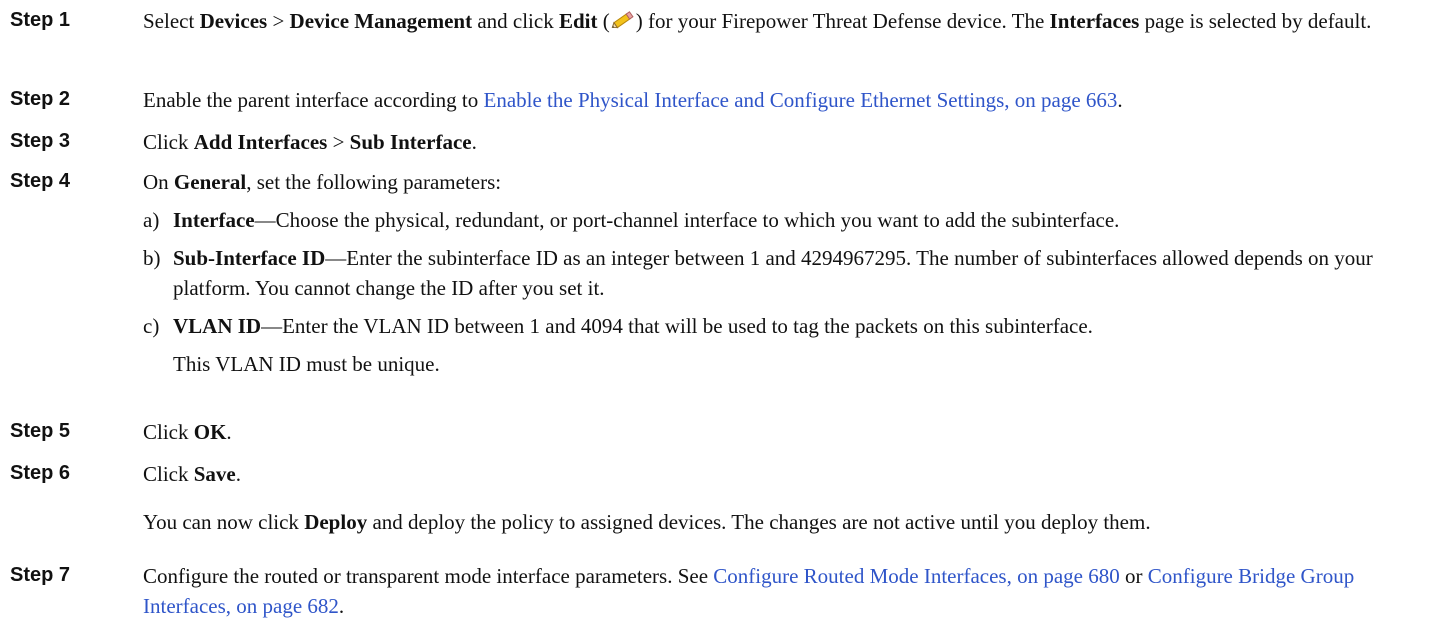 Image resolution: width=1429 pixels, height=622 pixels. Describe the element at coordinates (158, 182) in the screenshot. I see `step-text: On` at that location.